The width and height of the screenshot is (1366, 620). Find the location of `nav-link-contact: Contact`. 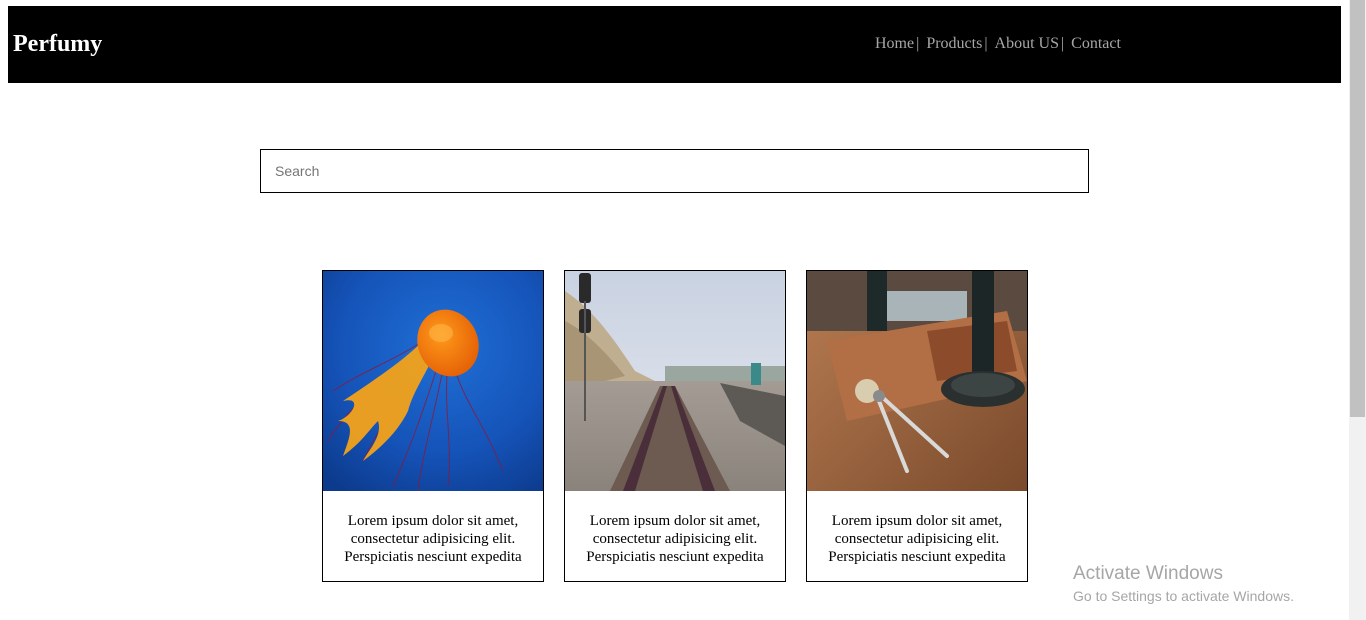

nav-link-contact: Contact is located at coordinates (1096, 44).